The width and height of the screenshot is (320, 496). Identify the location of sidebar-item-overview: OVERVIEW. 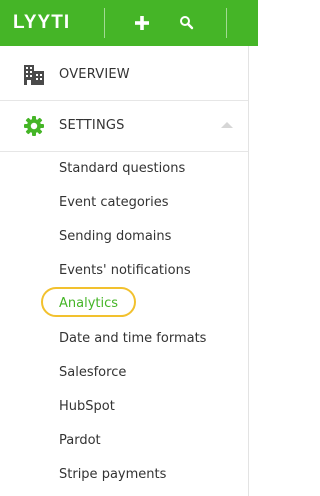
(124, 75).